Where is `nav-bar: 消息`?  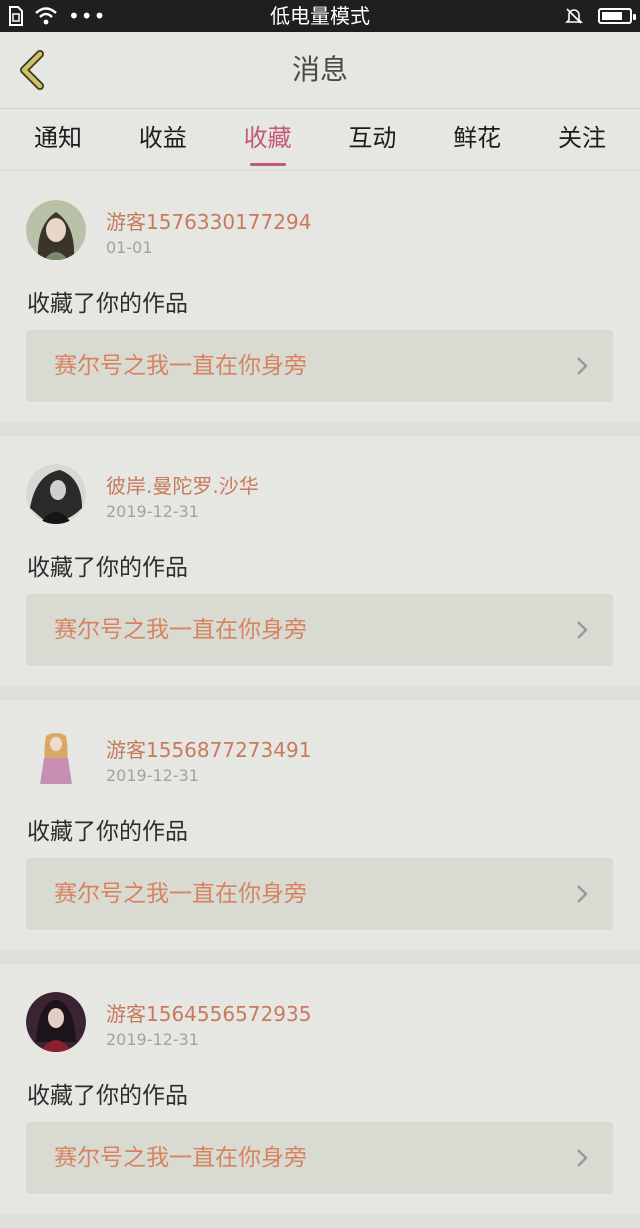 nav-bar: 消息 is located at coordinates (320, 70).